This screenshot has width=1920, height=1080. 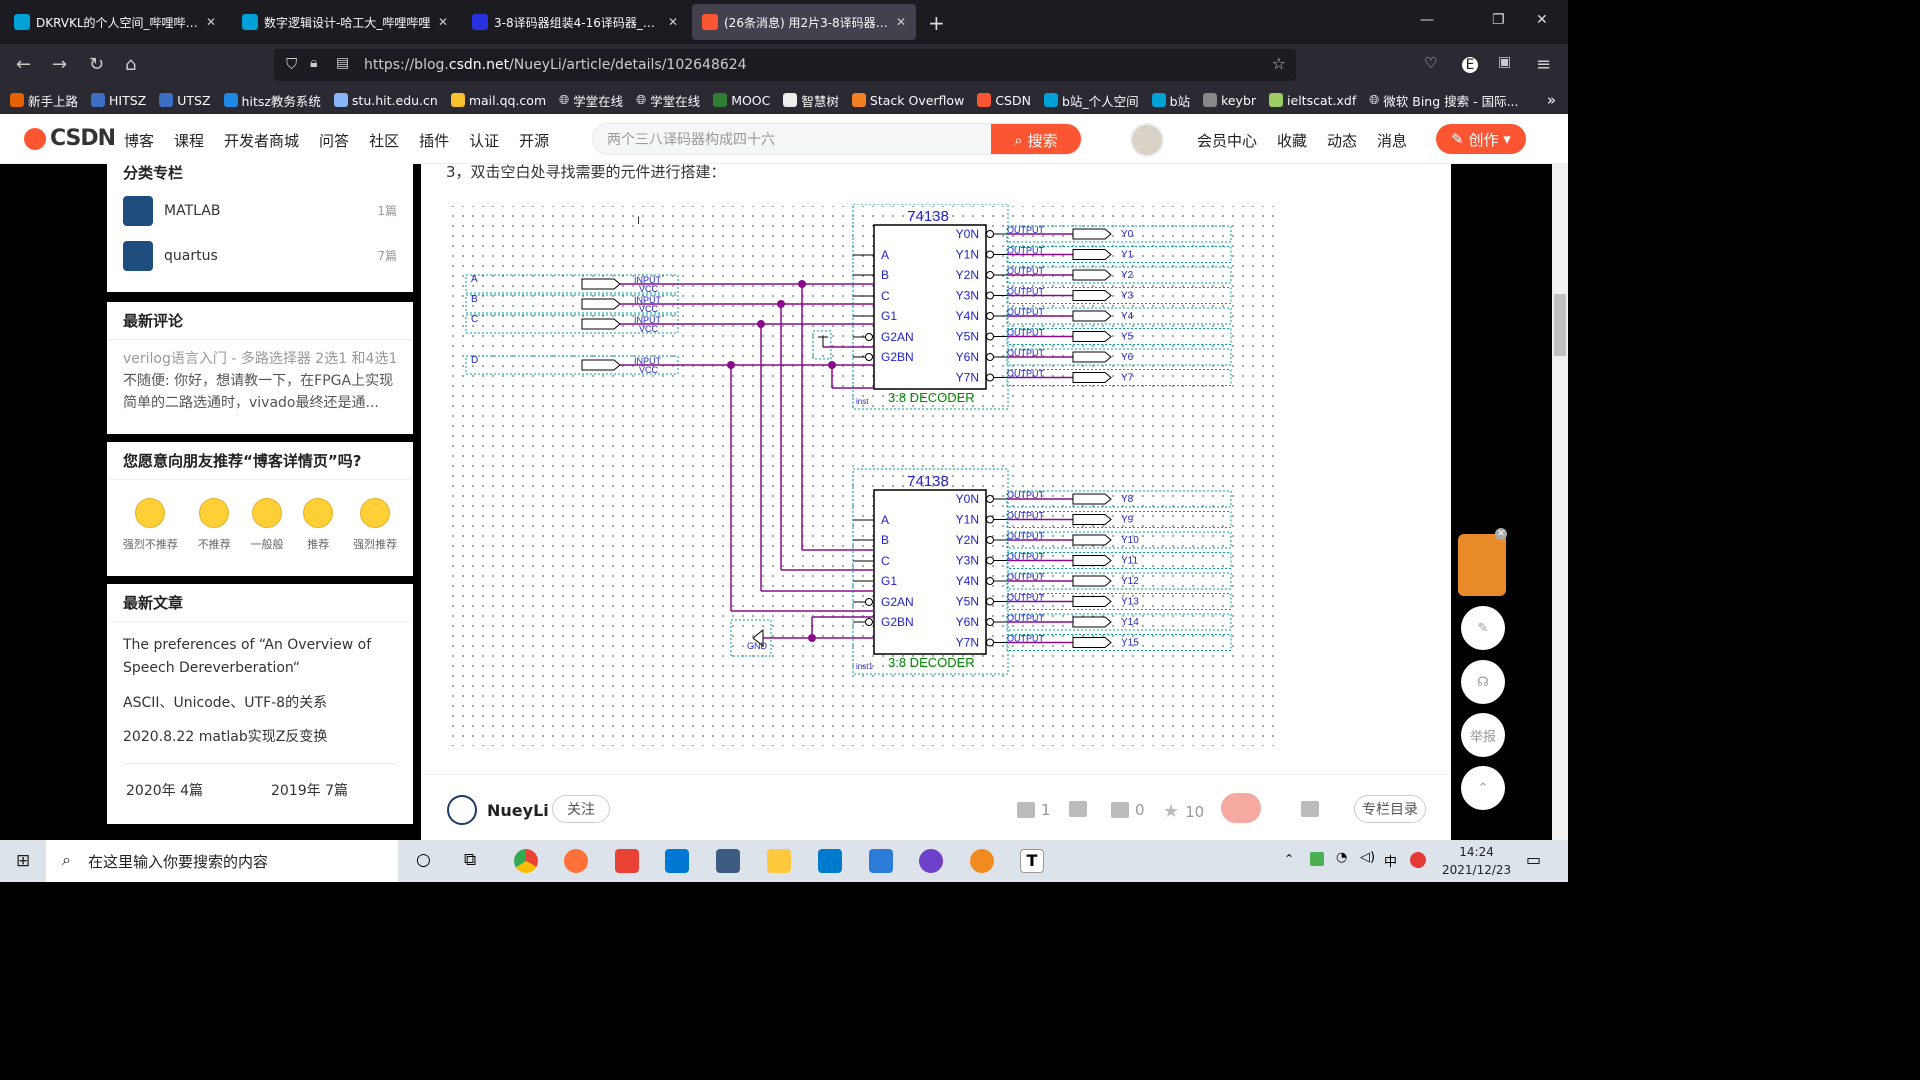 What do you see at coordinates (1482, 565) in the screenshot?
I see `mystery-box-icon` at bounding box center [1482, 565].